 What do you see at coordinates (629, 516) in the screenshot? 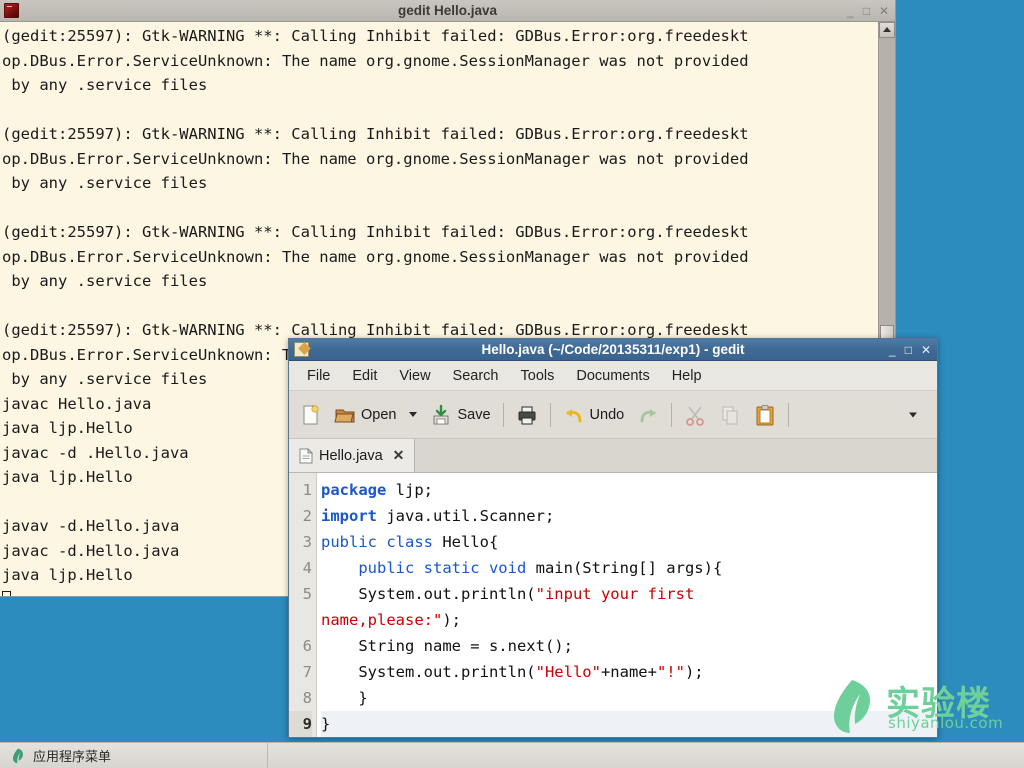
I see `code-line: import java.util.Scanner;` at bounding box center [629, 516].